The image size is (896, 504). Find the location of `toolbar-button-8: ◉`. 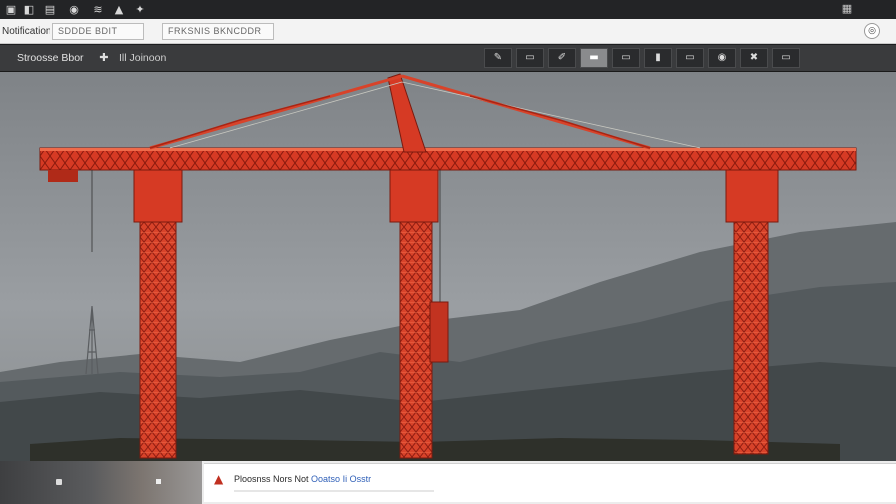

toolbar-button-8: ◉ is located at coordinates (722, 58).